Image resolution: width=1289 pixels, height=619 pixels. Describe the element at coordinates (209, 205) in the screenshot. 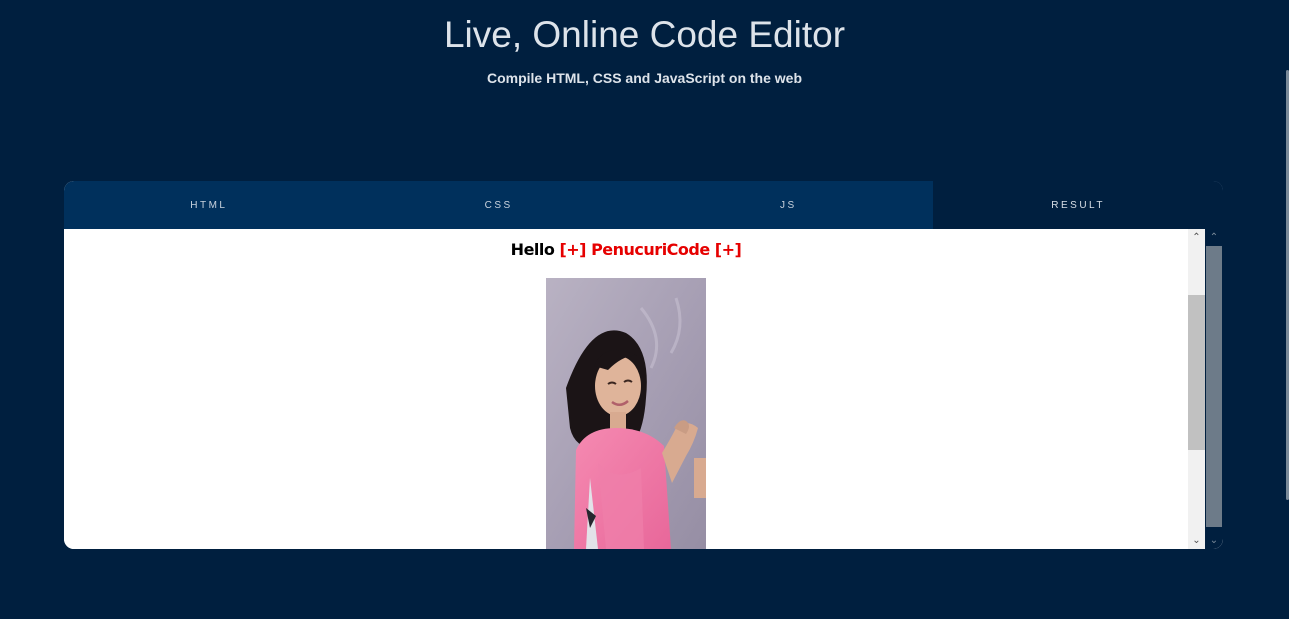

I see `tab-html: HTML` at that location.